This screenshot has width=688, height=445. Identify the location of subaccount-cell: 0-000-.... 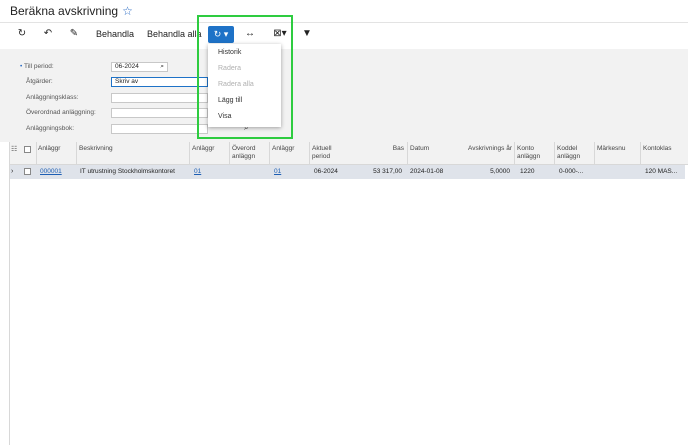
(571, 171).